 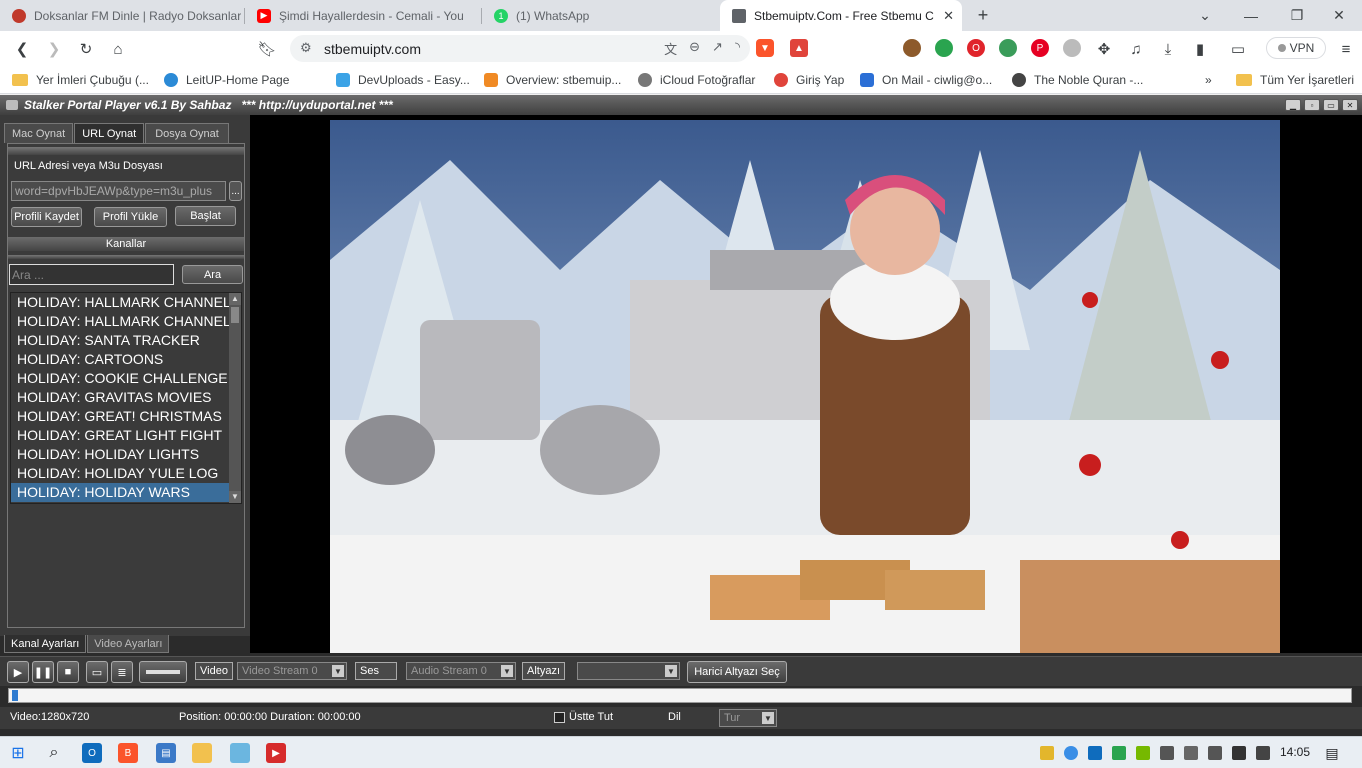 I want to click on close-tab-icon: ✕, so click(x=948, y=16).